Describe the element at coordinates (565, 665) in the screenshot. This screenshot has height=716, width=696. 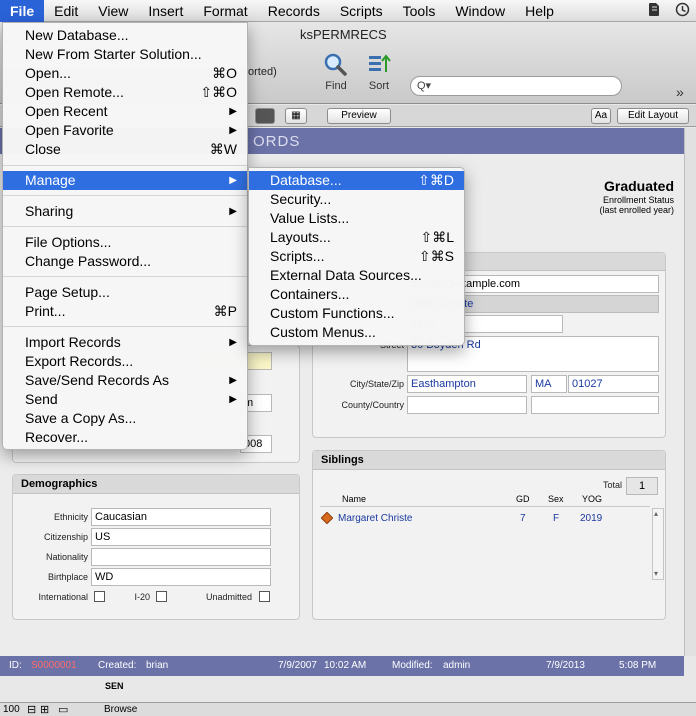
I see `modified-date: 7/9/2013` at that location.